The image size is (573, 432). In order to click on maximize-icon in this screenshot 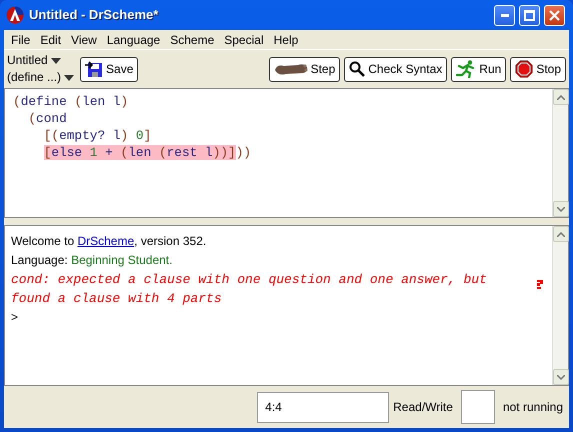, I will do `click(529, 15)`.